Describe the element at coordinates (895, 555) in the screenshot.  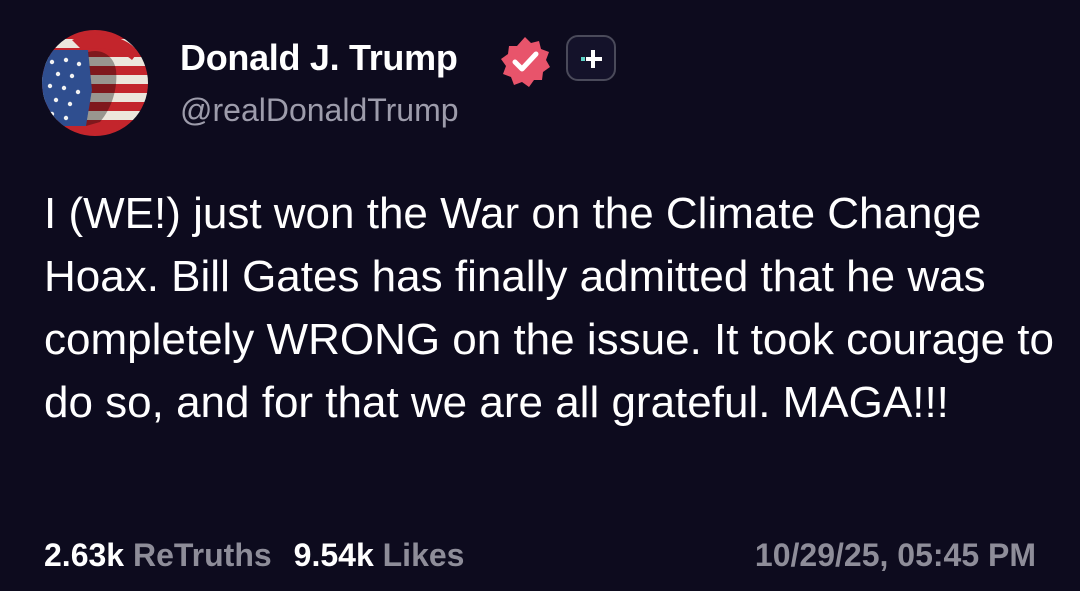
I see `post-timestamp: 10/29/25, 05:45 PM` at that location.